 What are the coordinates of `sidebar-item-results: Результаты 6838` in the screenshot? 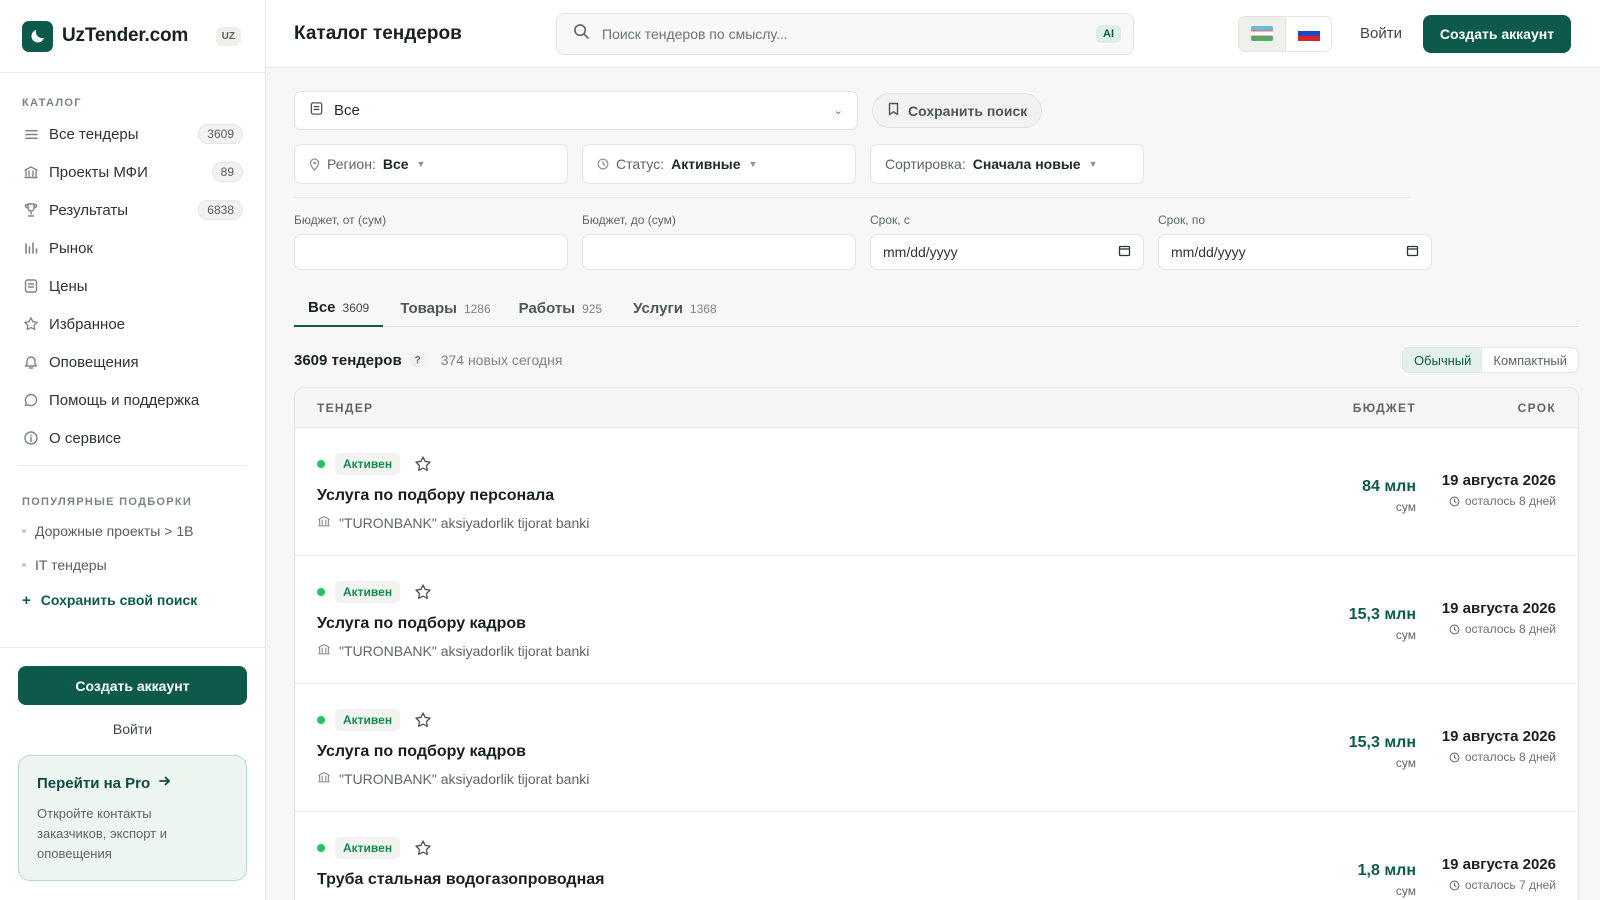 It's located at (132, 210).